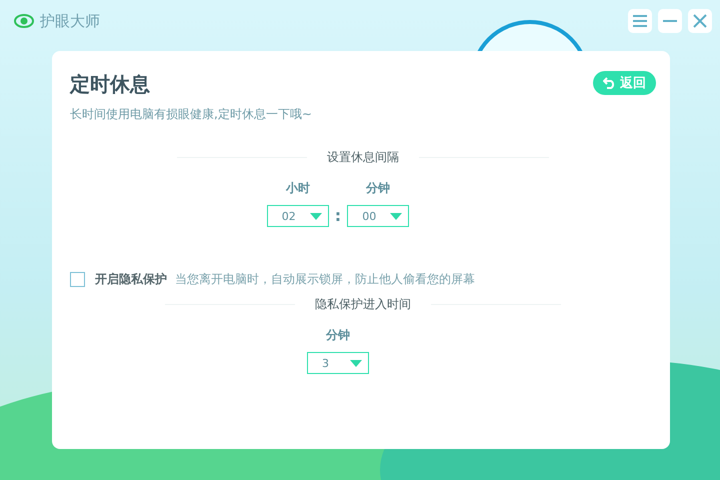 This screenshot has width=720, height=480. What do you see at coordinates (325, 279) in the screenshot?
I see `privacy-description: 当您离开电脑时，自动展示锁屏，防止他人偷看您的屏幕` at bounding box center [325, 279].